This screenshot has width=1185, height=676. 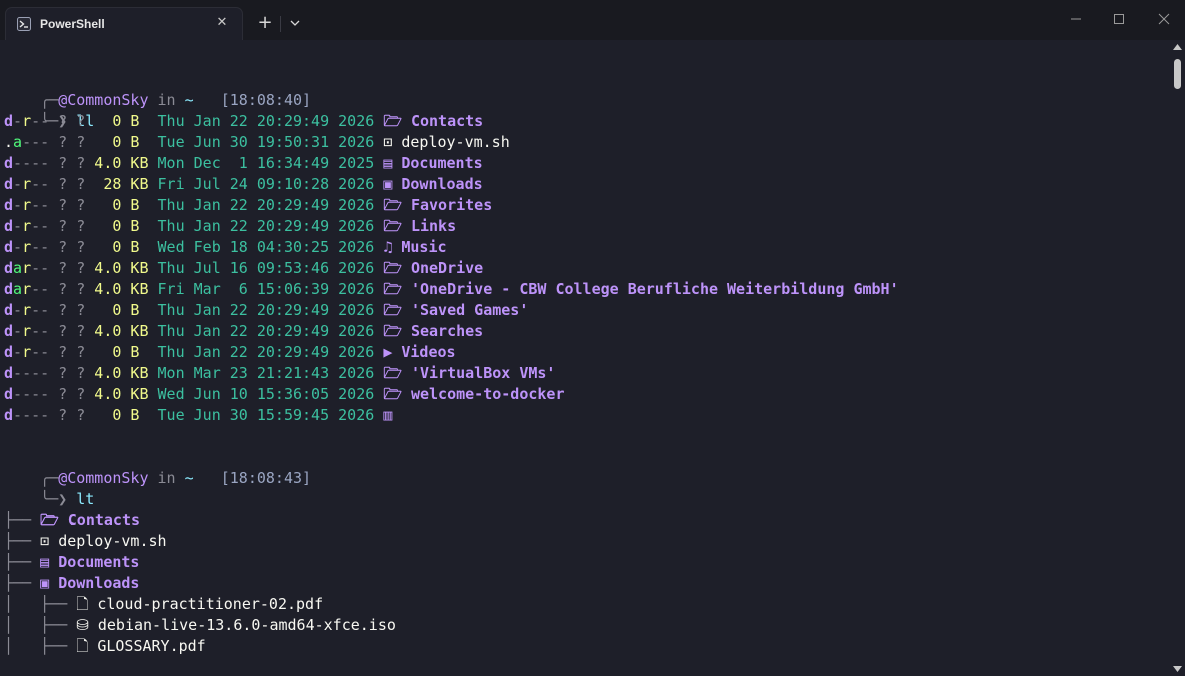 What do you see at coordinates (1164, 19) in the screenshot?
I see `close-window-button` at bounding box center [1164, 19].